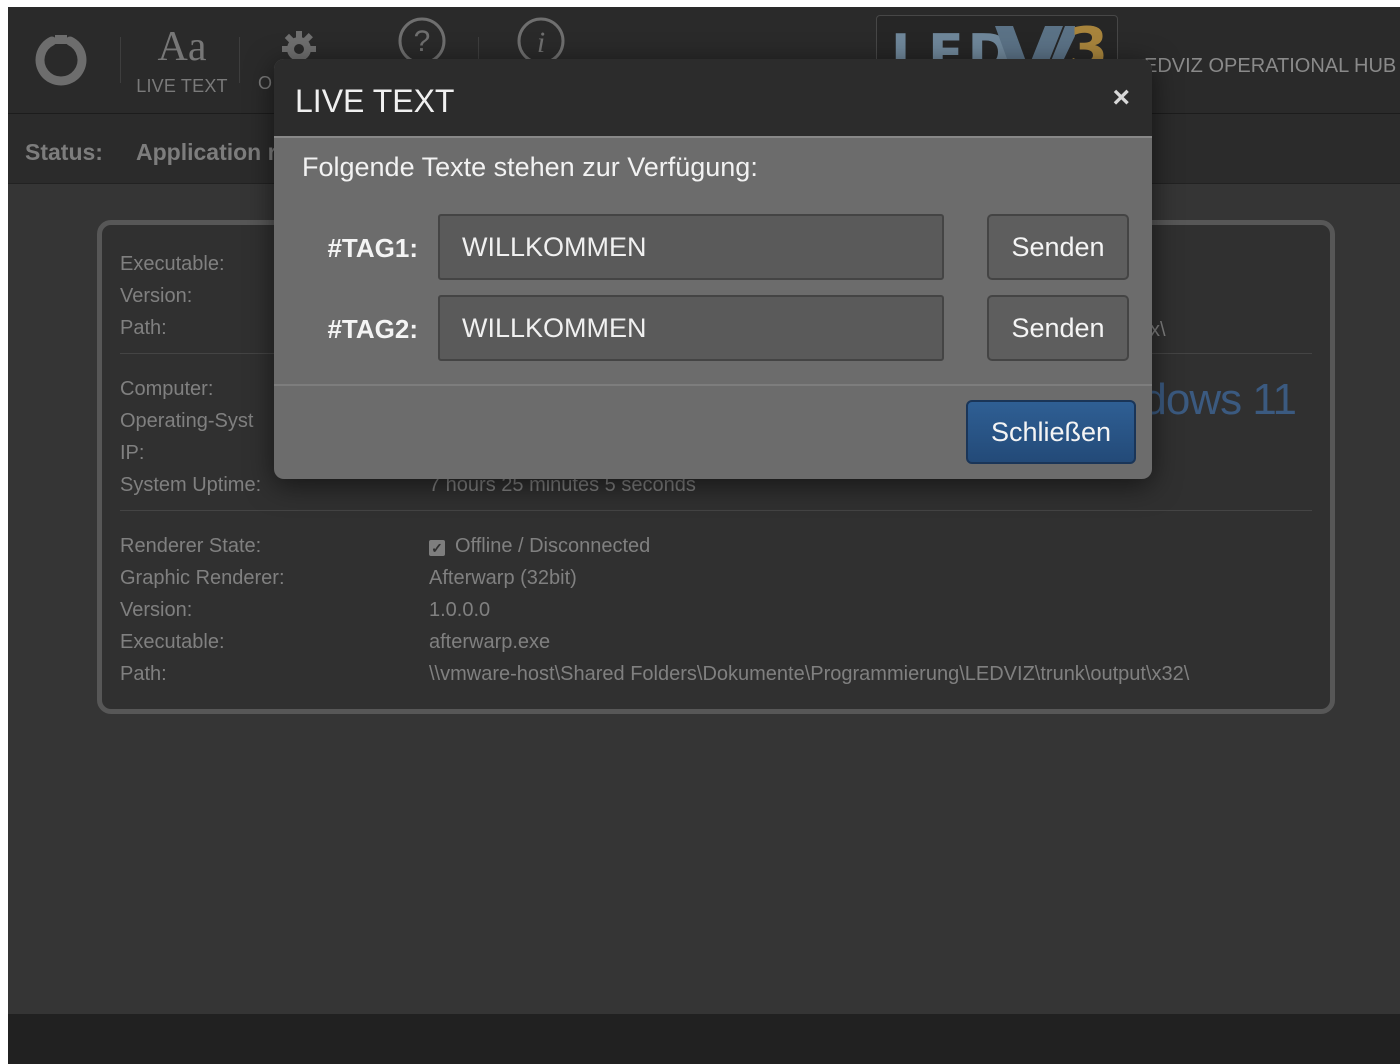  I want to click on app-path-value: x\, so click(1158, 330).